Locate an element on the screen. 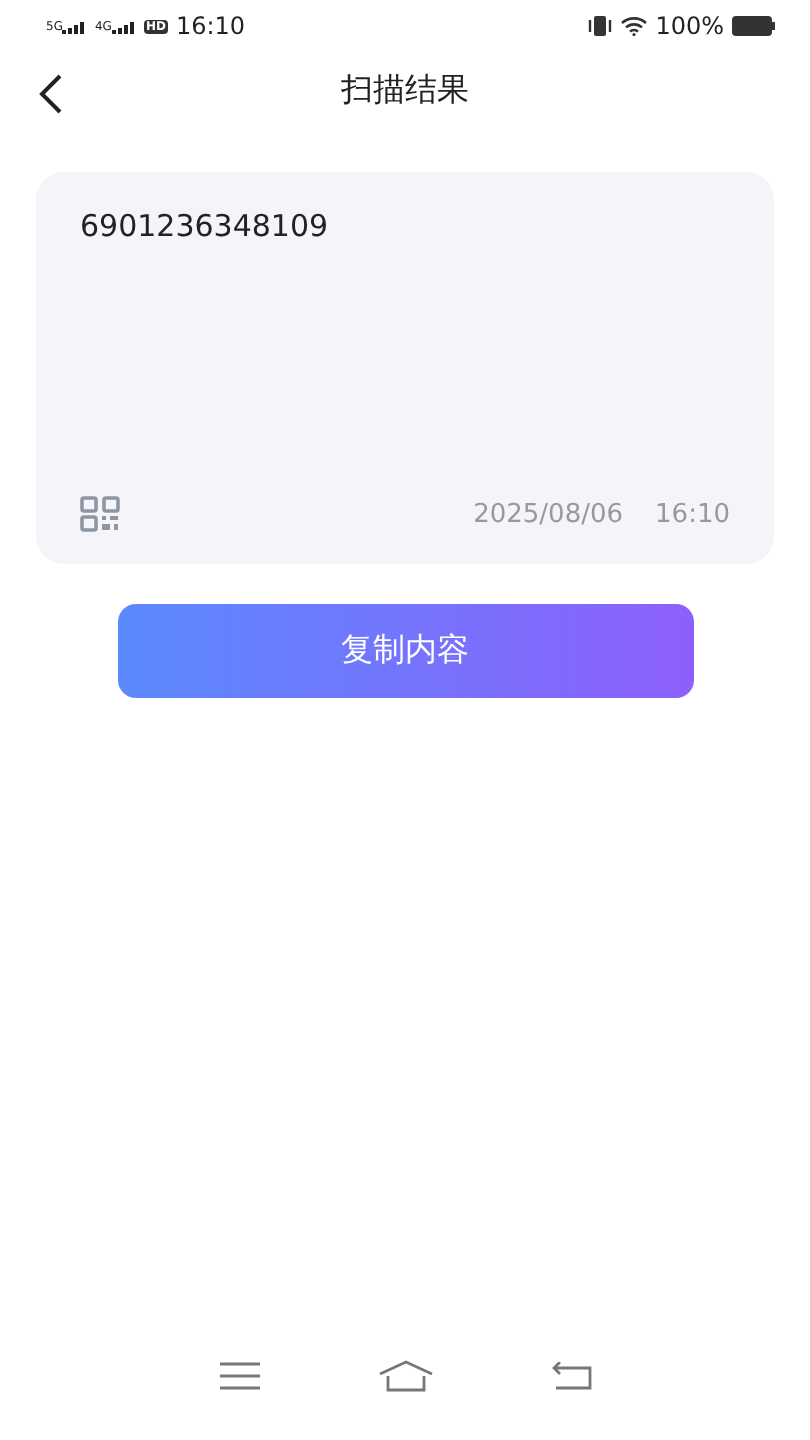 The height and width of the screenshot is (1440, 810). copy-button: 复制内容 is located at coordinates (405, 651).